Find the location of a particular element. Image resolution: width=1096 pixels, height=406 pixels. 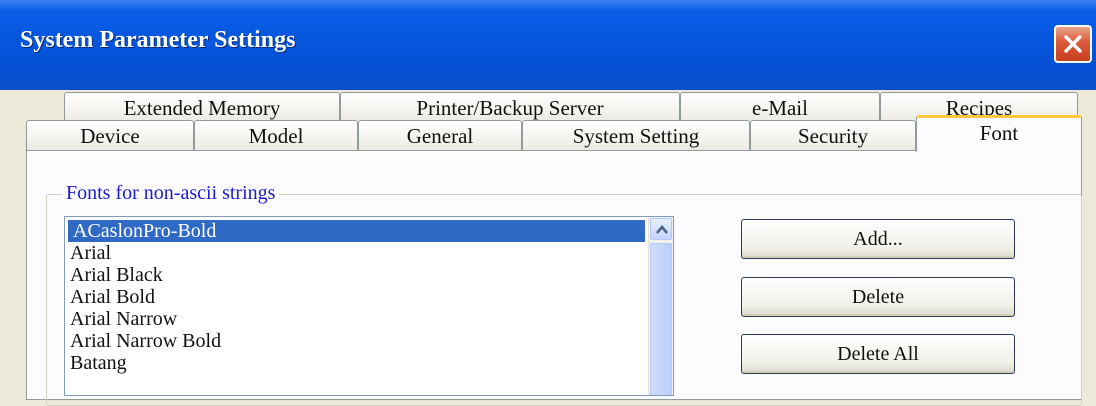

tab-label: General is located at coordinates (440, 136).